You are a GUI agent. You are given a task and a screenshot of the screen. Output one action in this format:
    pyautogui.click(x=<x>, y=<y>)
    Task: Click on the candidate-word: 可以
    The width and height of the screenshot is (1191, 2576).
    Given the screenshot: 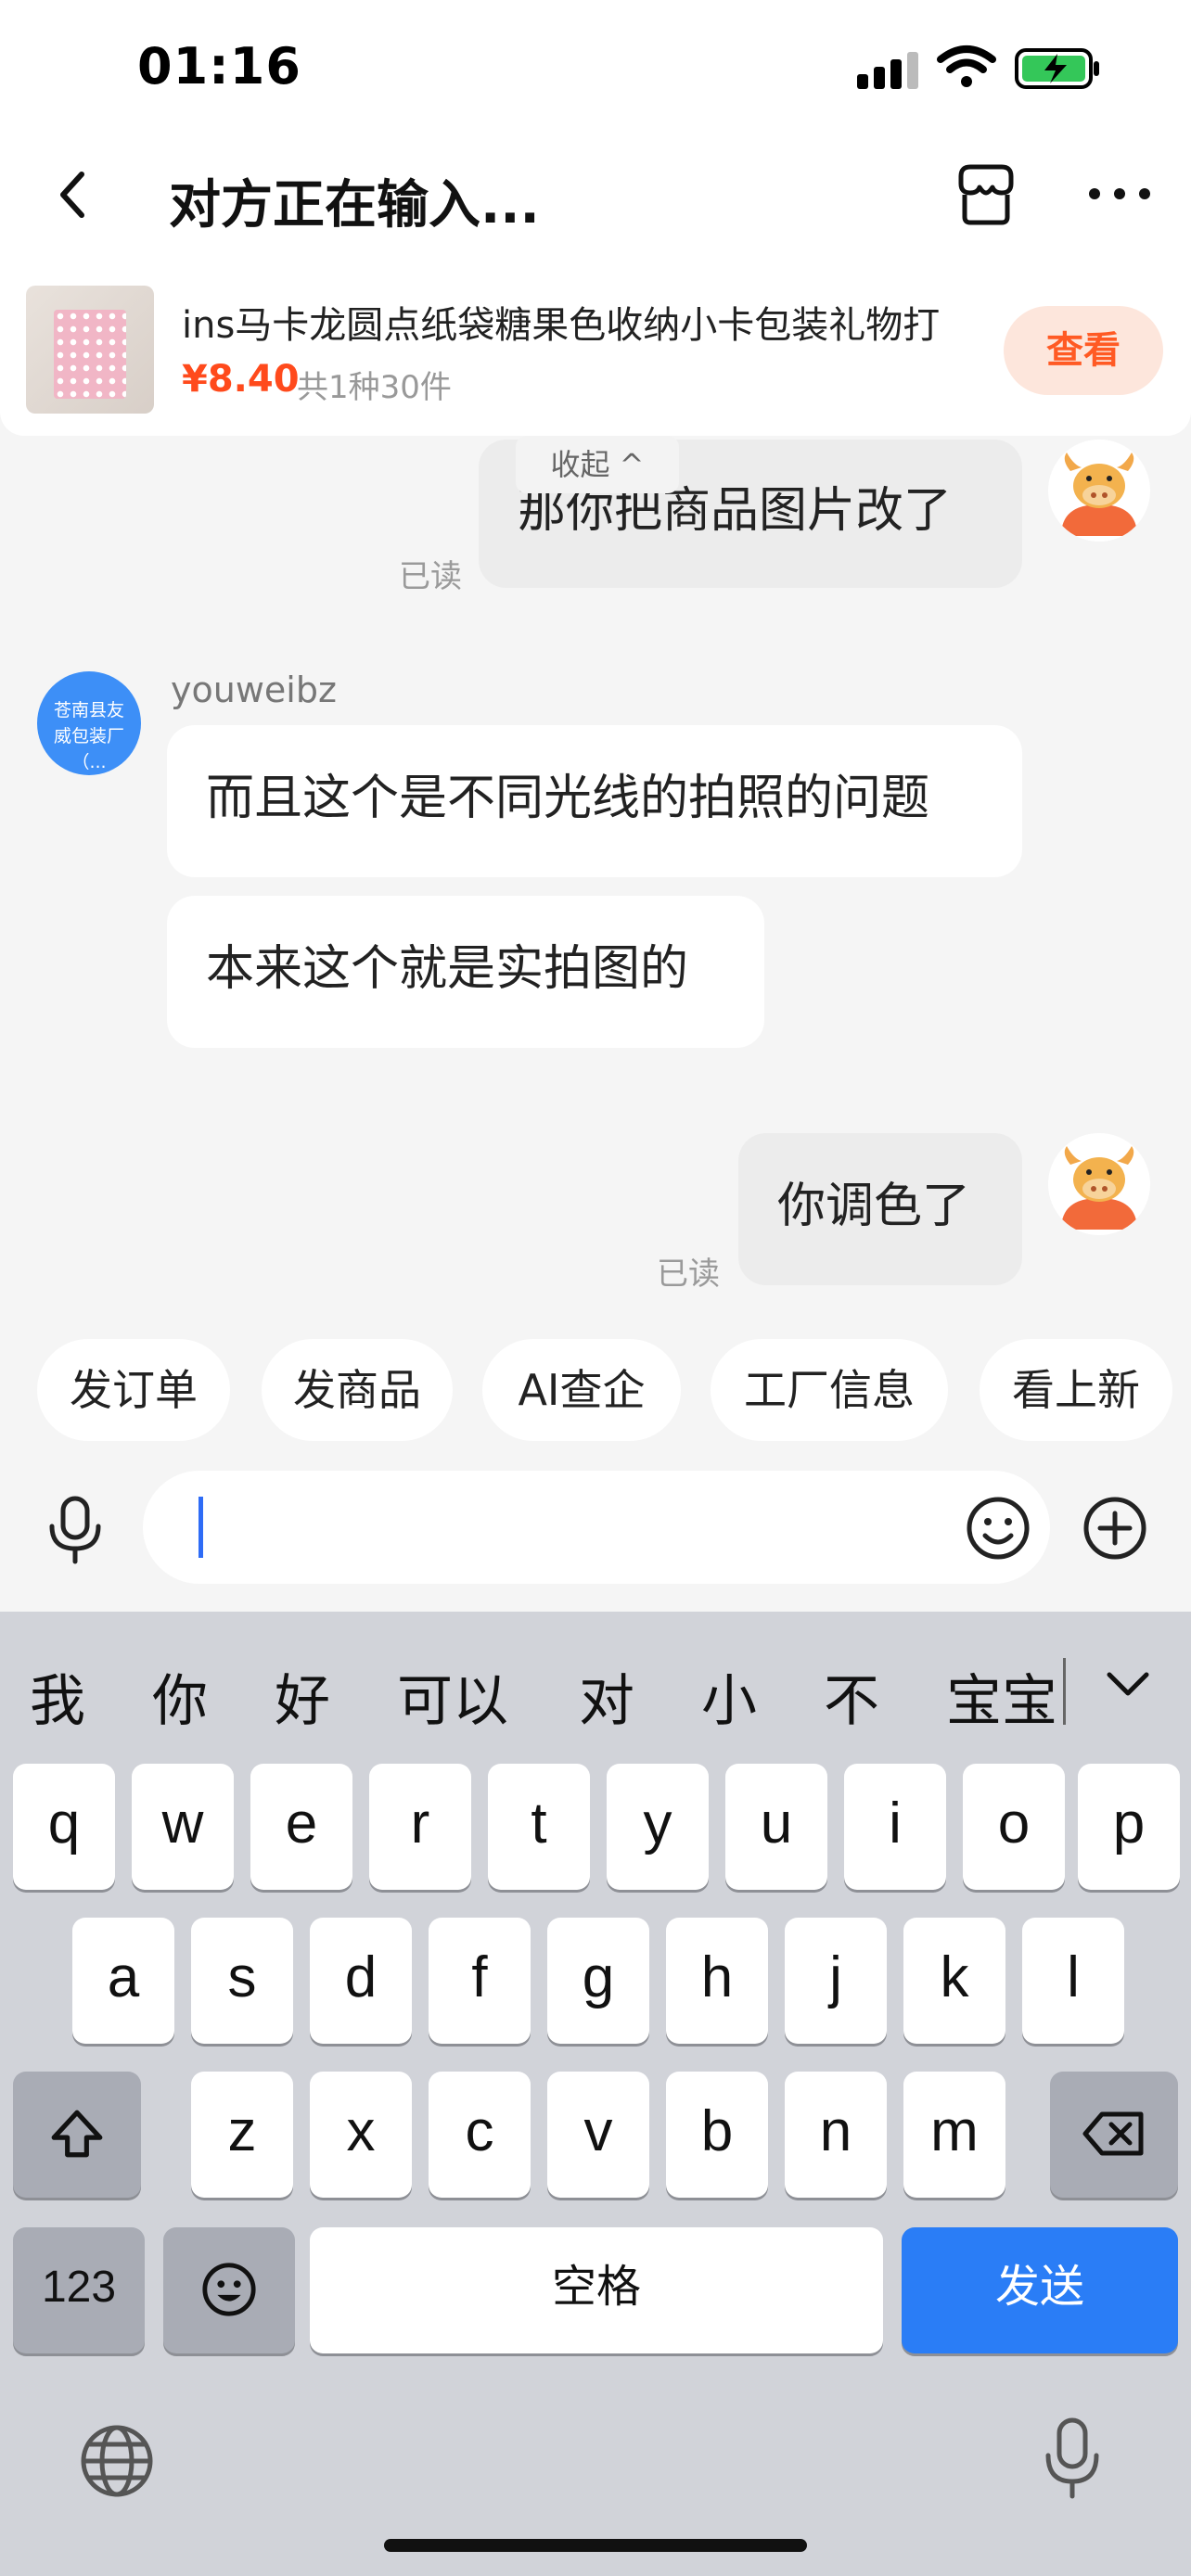 What is the action you would take?
    pyautogui.click(x=452, y=1696)
    